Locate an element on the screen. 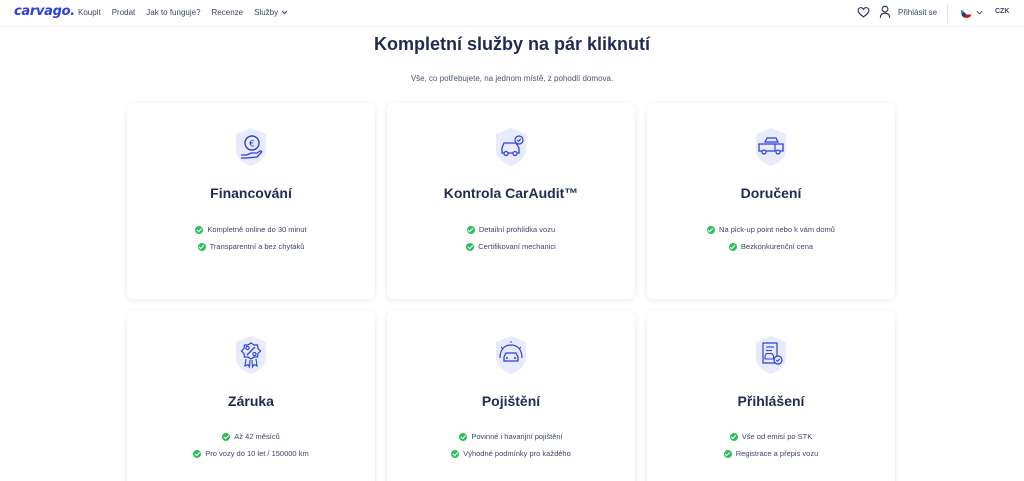 The image size is (1024, 481). feature-item: Kompletně online do 30 minut is located at coordinates (251, 229).